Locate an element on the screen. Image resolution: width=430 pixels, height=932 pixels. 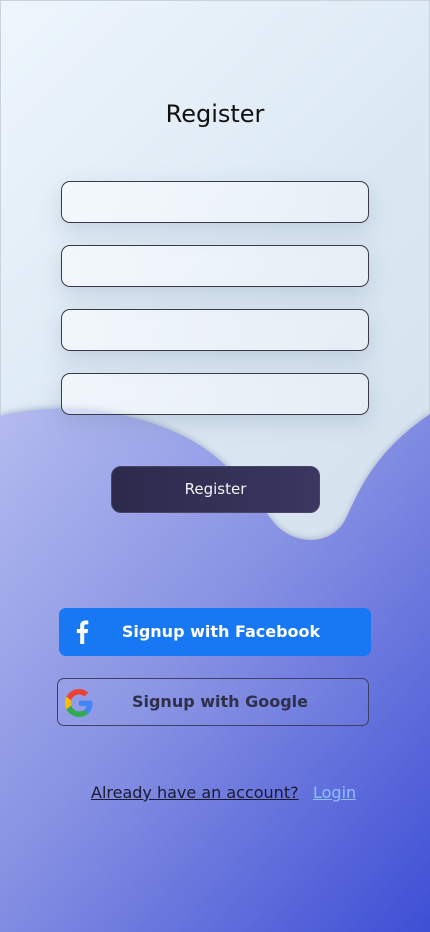
page-title: Register is located at coordinates (215, 114).